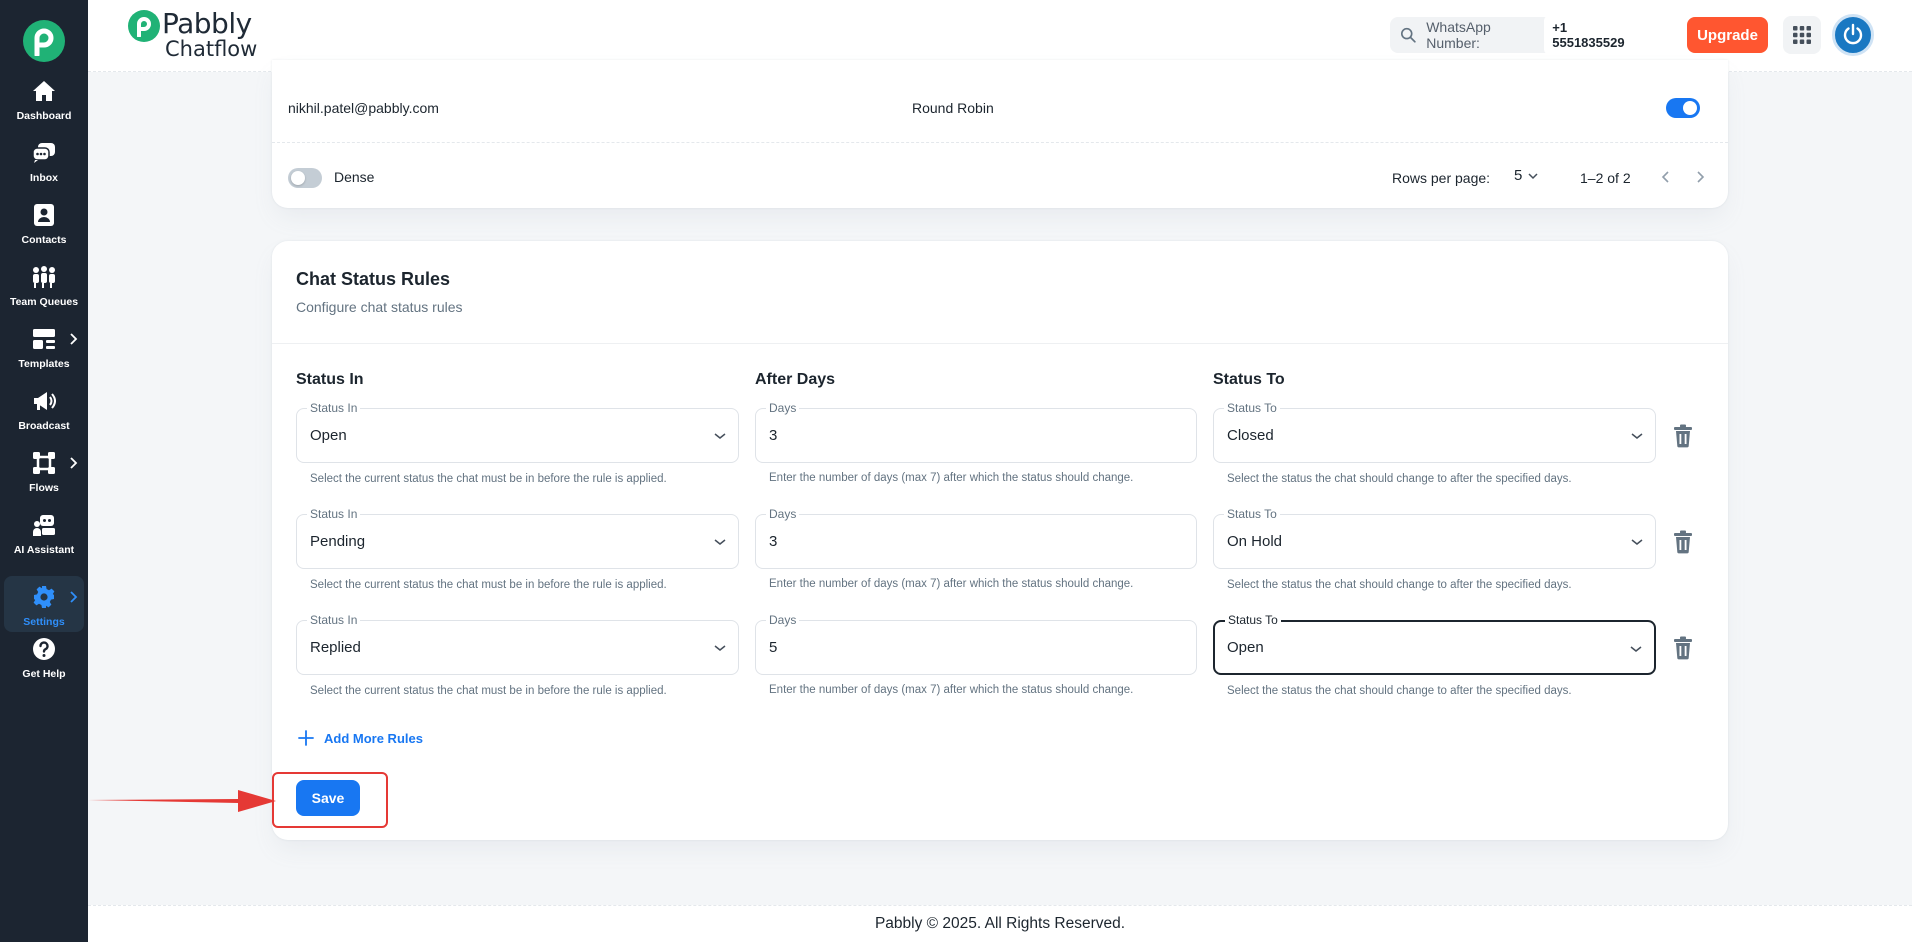  I want to click on status-in-select: Status In Pending, so click(517, 538).